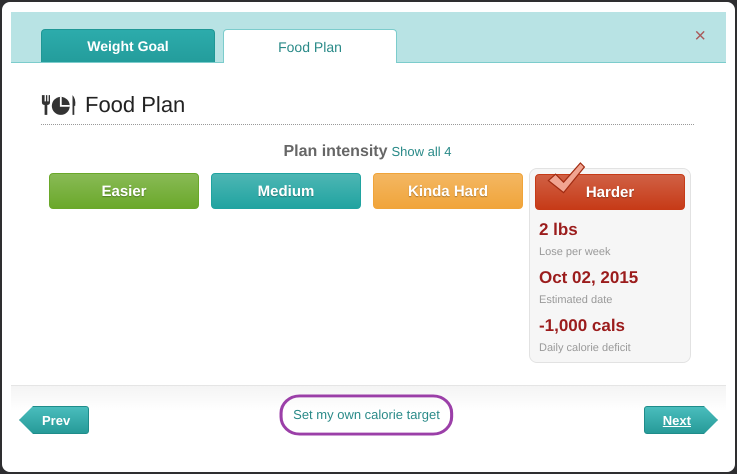 The height and width of the screenshot is (474, 737). Describe the element at coordinates (59, 105) in the screenshot. I see `plate-cutlery-icon` at that location.